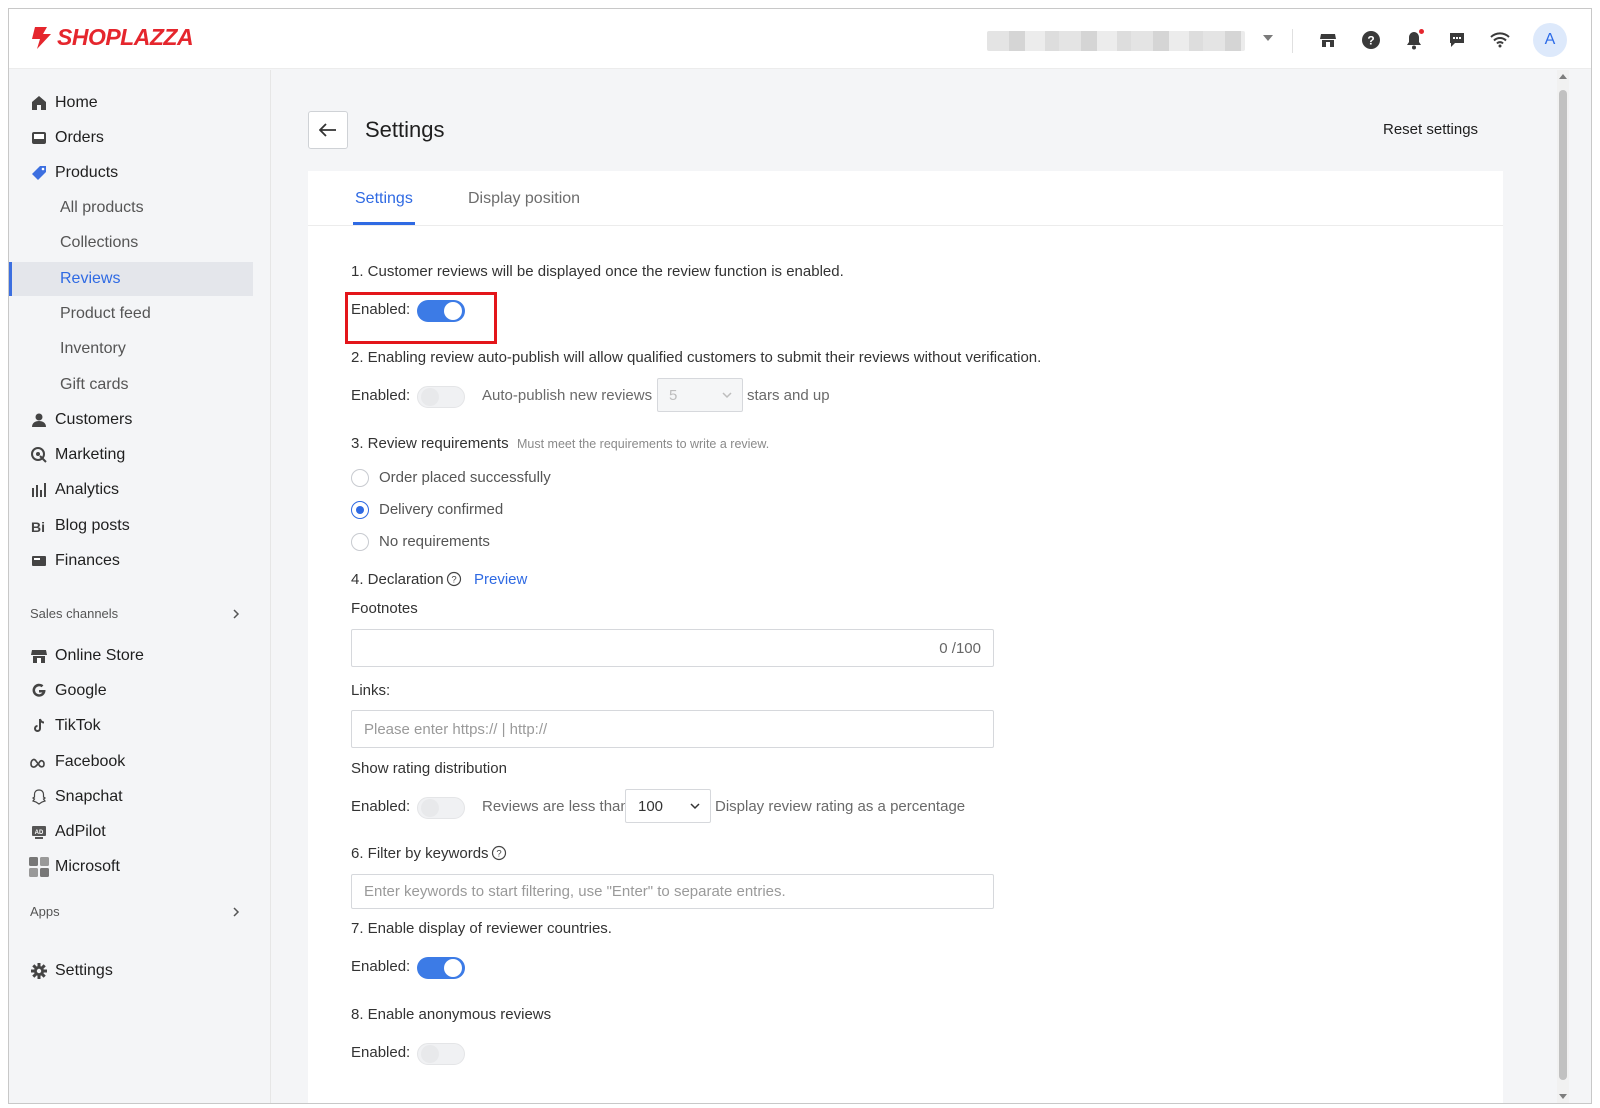 This screenshot has width=1600, height=1108. Describe the element at coordinates (555, 806) in the screenshot. I see `reviews-less-than-label: Reviews are less than` at that location.